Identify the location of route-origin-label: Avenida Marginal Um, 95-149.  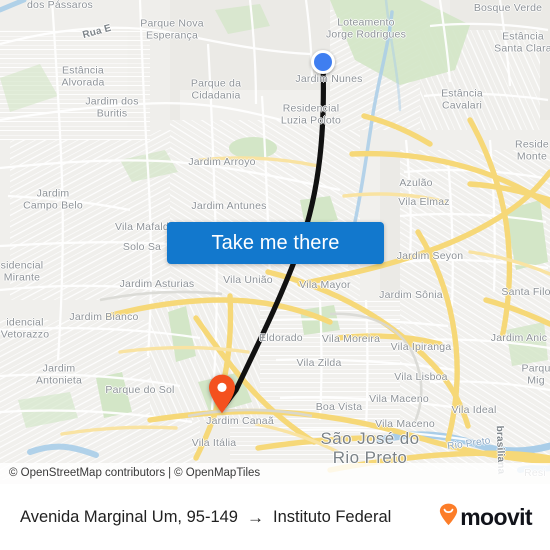
(129, 516).